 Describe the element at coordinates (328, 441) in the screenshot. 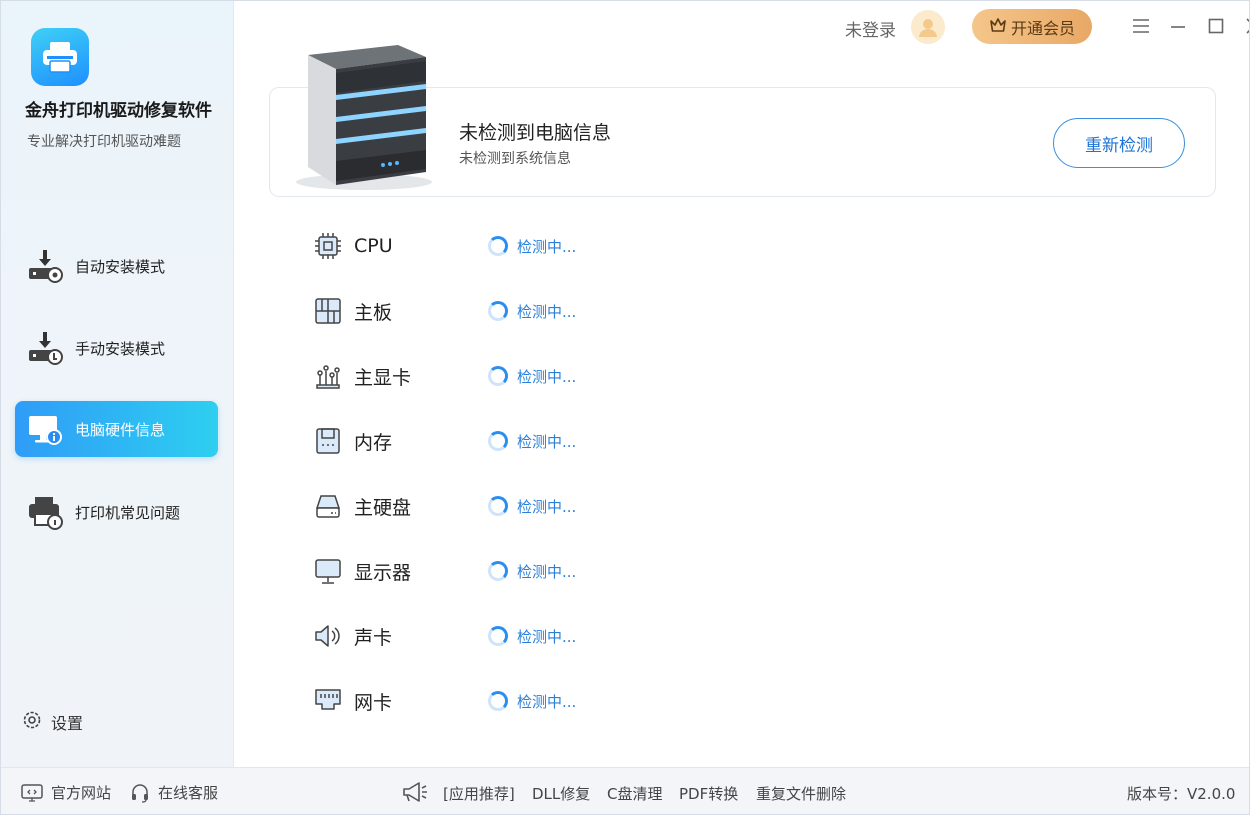

I see `memory-icon` at that location.